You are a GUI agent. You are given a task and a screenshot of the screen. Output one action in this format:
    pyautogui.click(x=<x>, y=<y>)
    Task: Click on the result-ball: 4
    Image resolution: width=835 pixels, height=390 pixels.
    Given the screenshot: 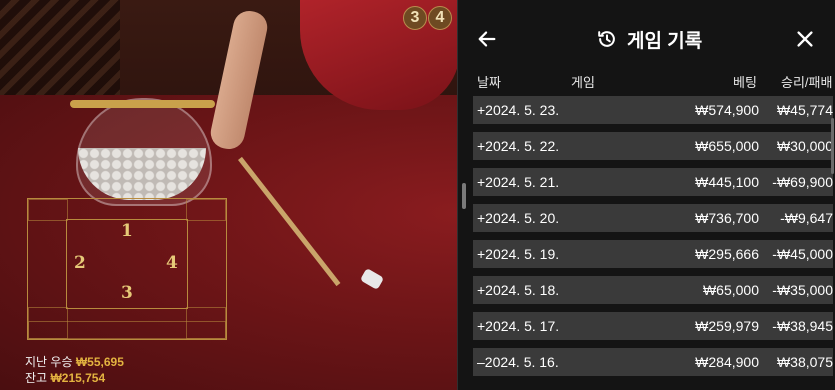 What is the action you would take?
    pyautogui.click(x=440, y=18)
    